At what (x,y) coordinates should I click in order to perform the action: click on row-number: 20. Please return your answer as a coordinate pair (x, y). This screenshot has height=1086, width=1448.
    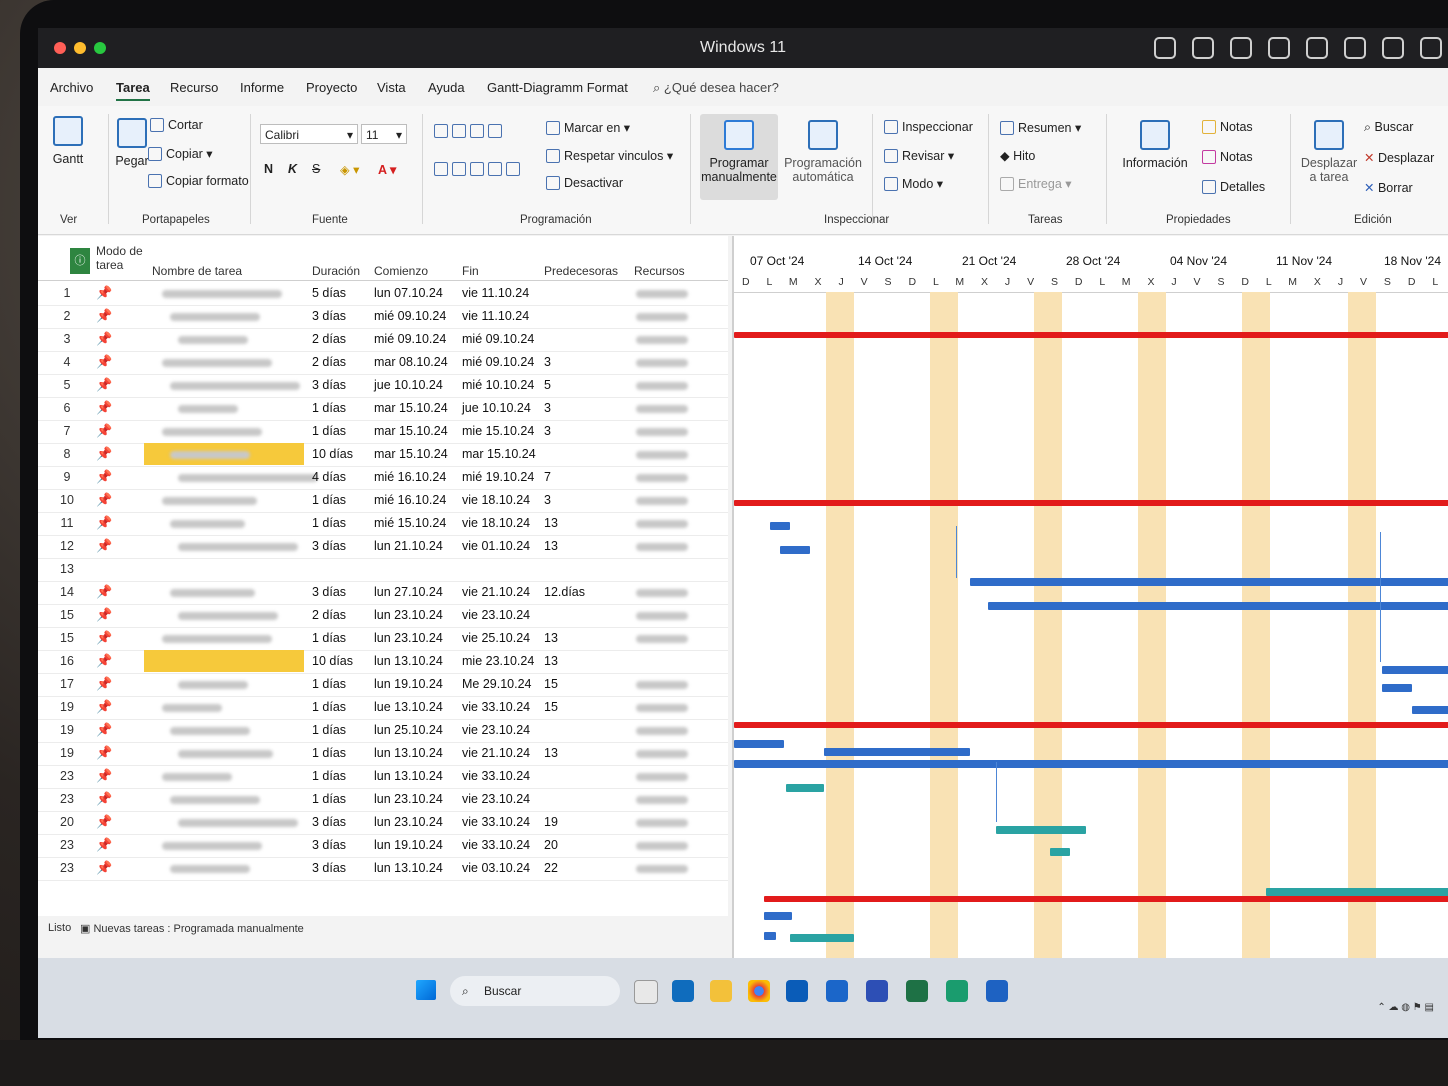
    Looking at the image, I should click on (67, 822).